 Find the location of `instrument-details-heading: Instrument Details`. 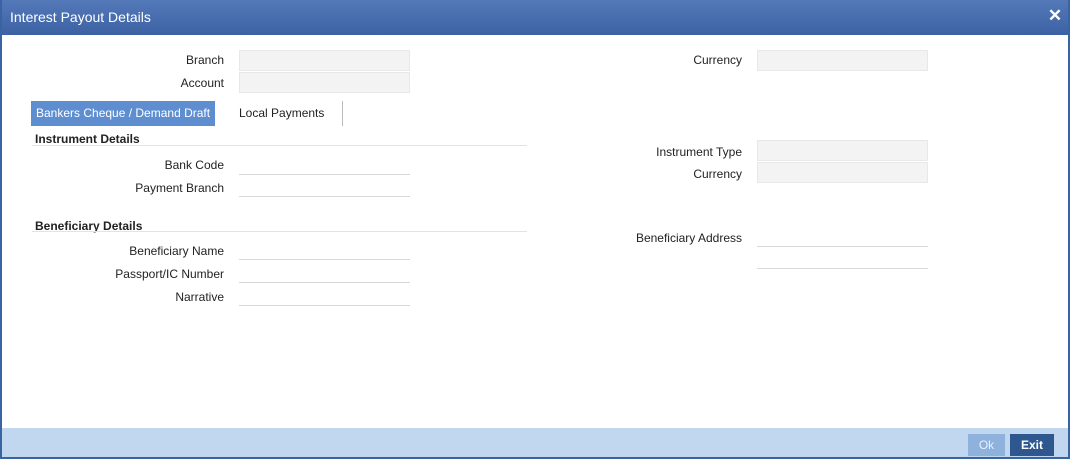

instrument-details-heading: Instrument Details is located at coordinates (87, 139).